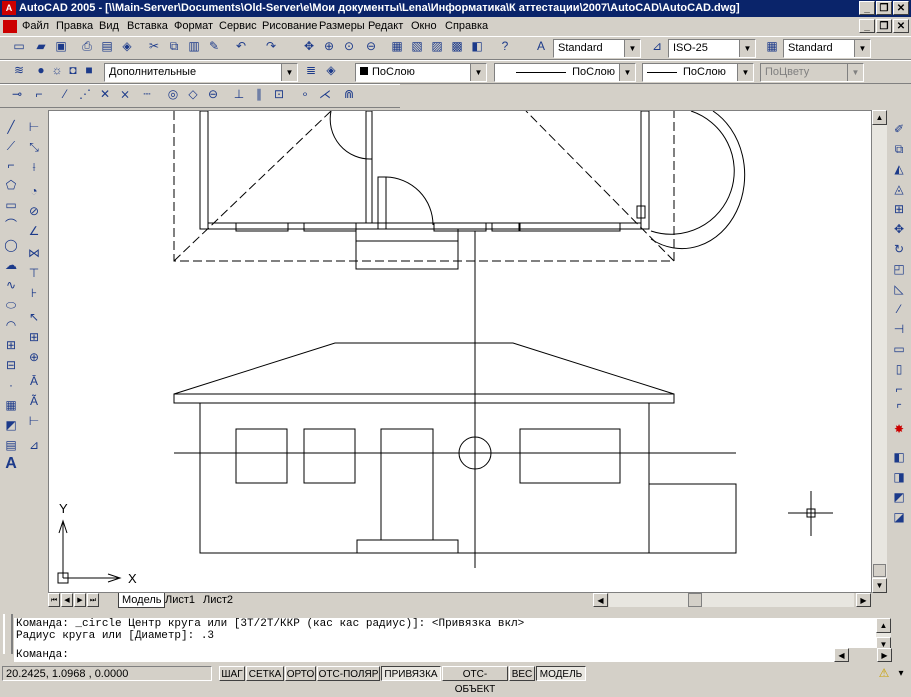 This screenshot has height=697, width=911. Describe the element at coordinates (899, 129) in the screenshot. I see `erase-icon: ✐` at that location.